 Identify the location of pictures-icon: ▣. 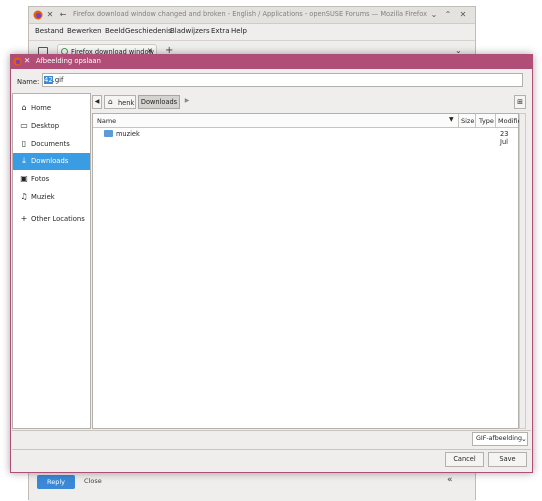
(24, 178).